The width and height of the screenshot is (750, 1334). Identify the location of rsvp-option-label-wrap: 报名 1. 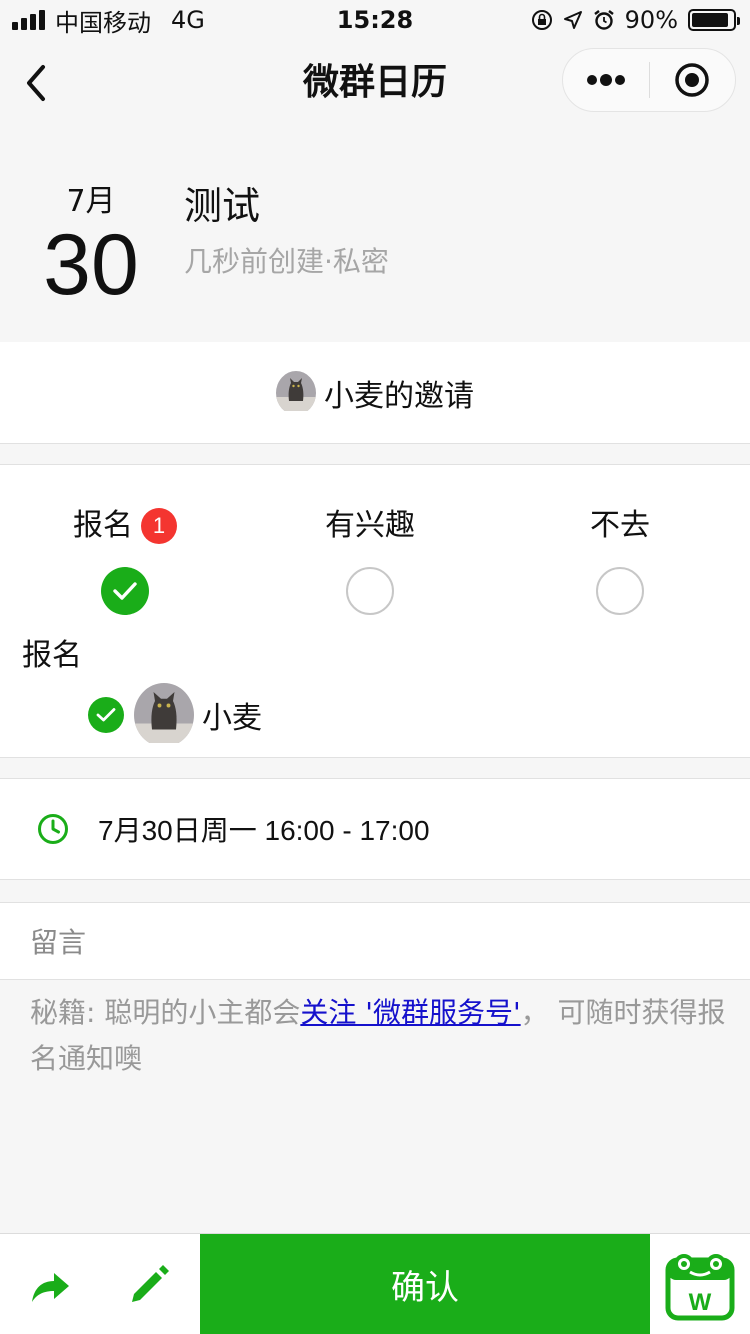
(125, 526).